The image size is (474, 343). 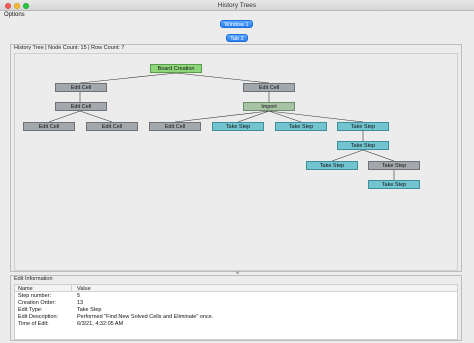 What do you see at coordinates (35, 296) in the screenshot?
I see `row-name: Step number:` at bounding box center [35, 296].